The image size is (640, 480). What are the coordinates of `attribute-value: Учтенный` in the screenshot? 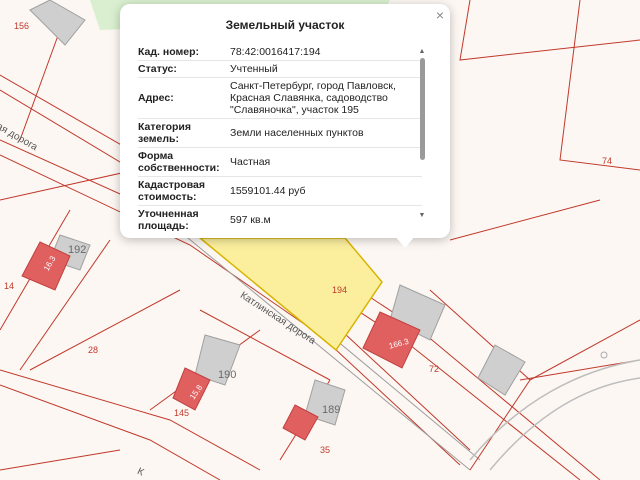 It's located at (254, 69).